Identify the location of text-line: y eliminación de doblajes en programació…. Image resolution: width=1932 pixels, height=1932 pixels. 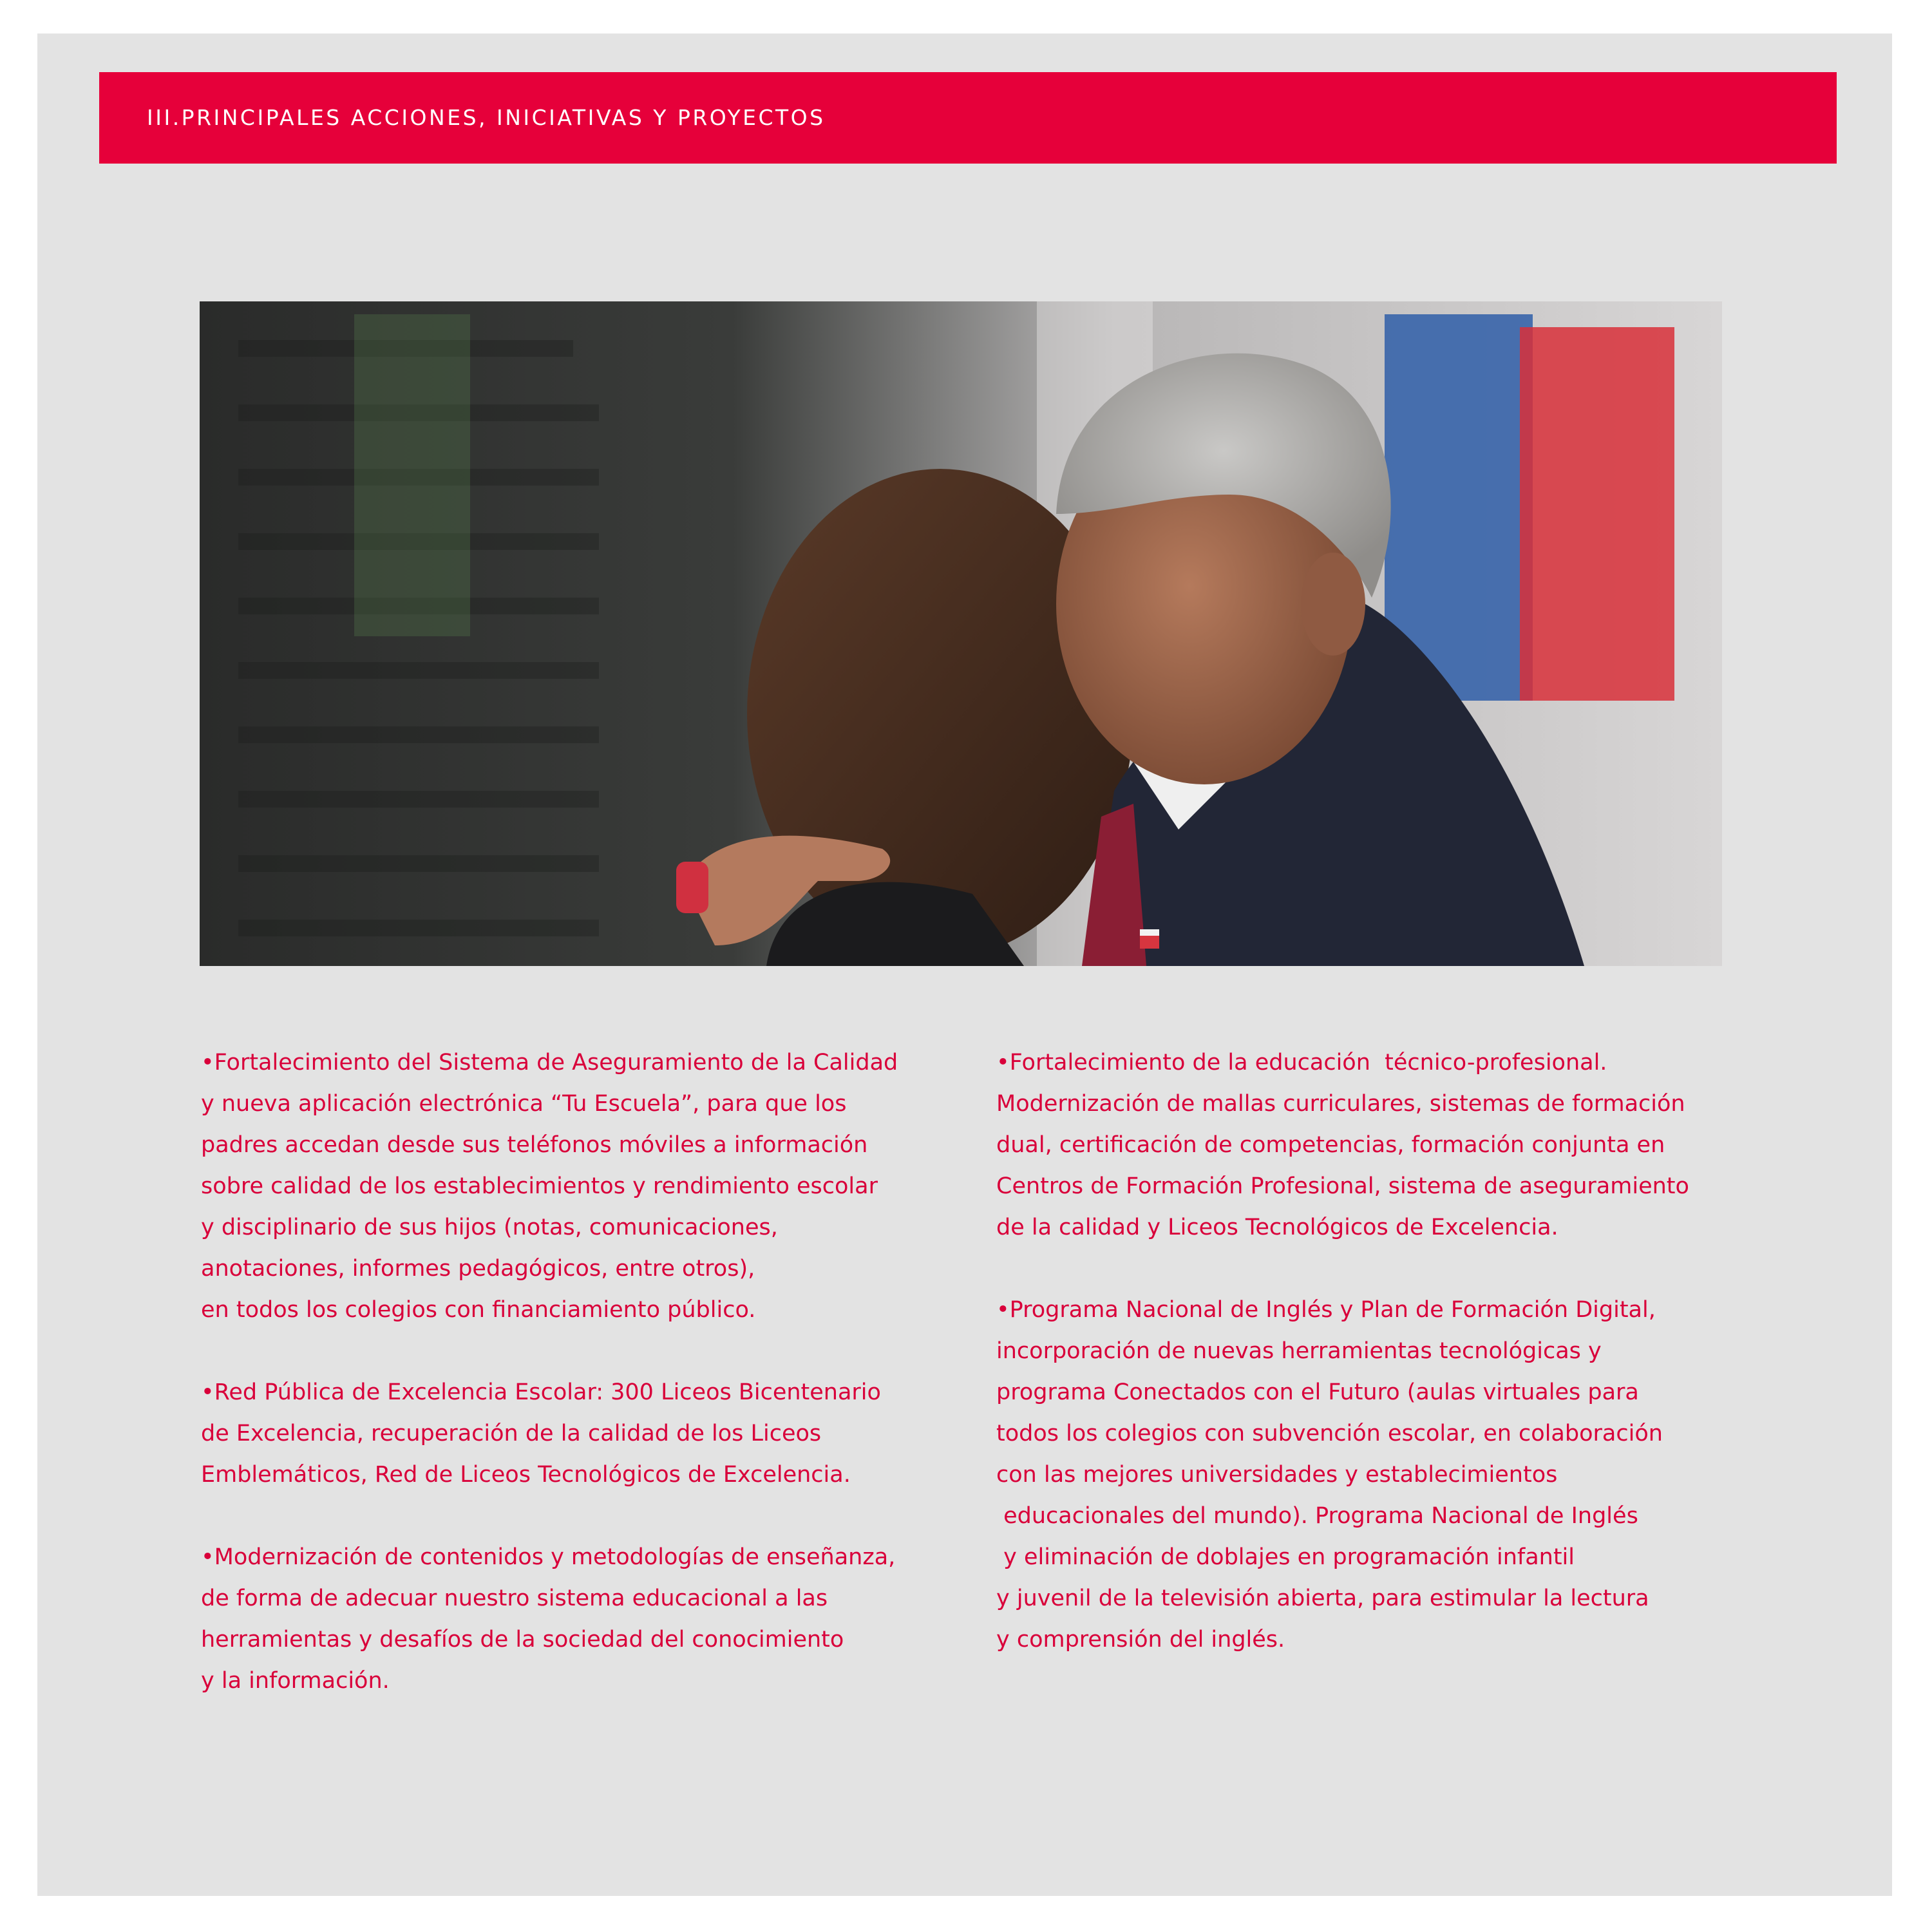
(1286, 1557).